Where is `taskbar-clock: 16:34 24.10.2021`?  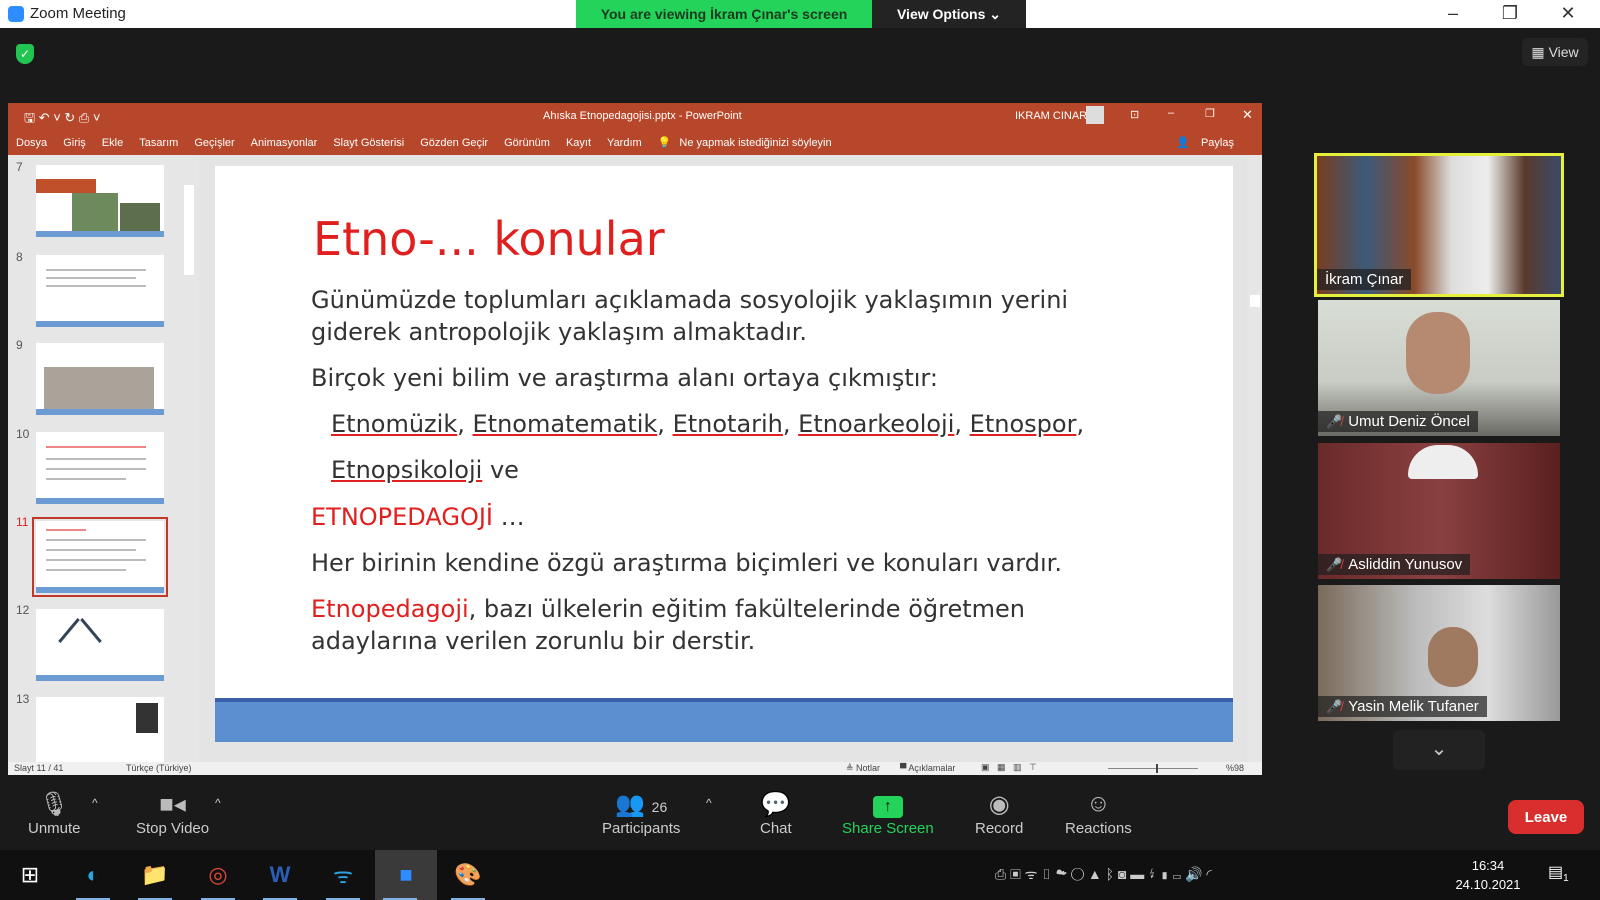
taskbar-clock: 16:34 24.10.2021 is located at coordinates (1488, 875).